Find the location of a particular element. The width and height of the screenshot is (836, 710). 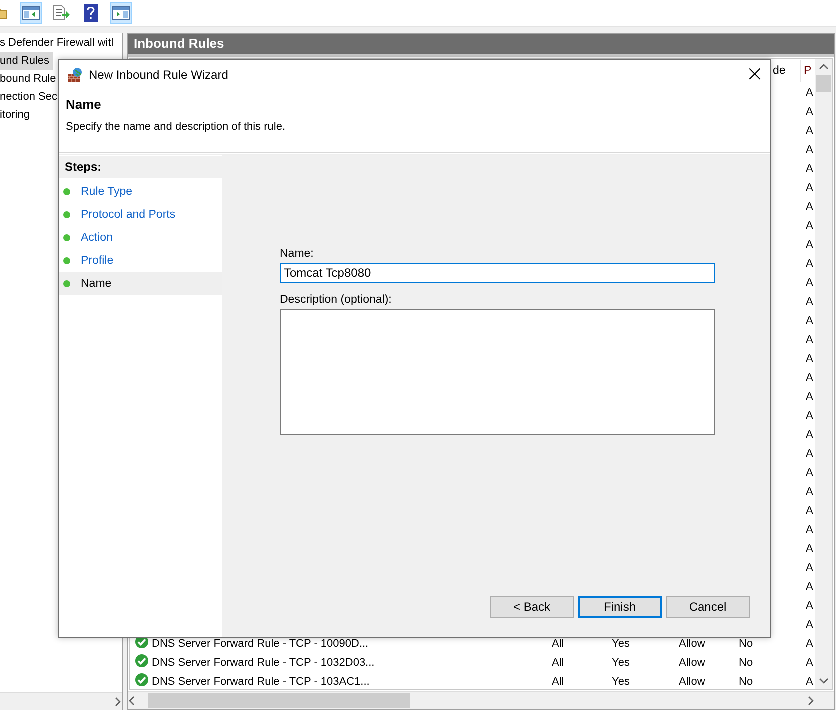

dialog-button: Finish is located at coordinates (620, 607).